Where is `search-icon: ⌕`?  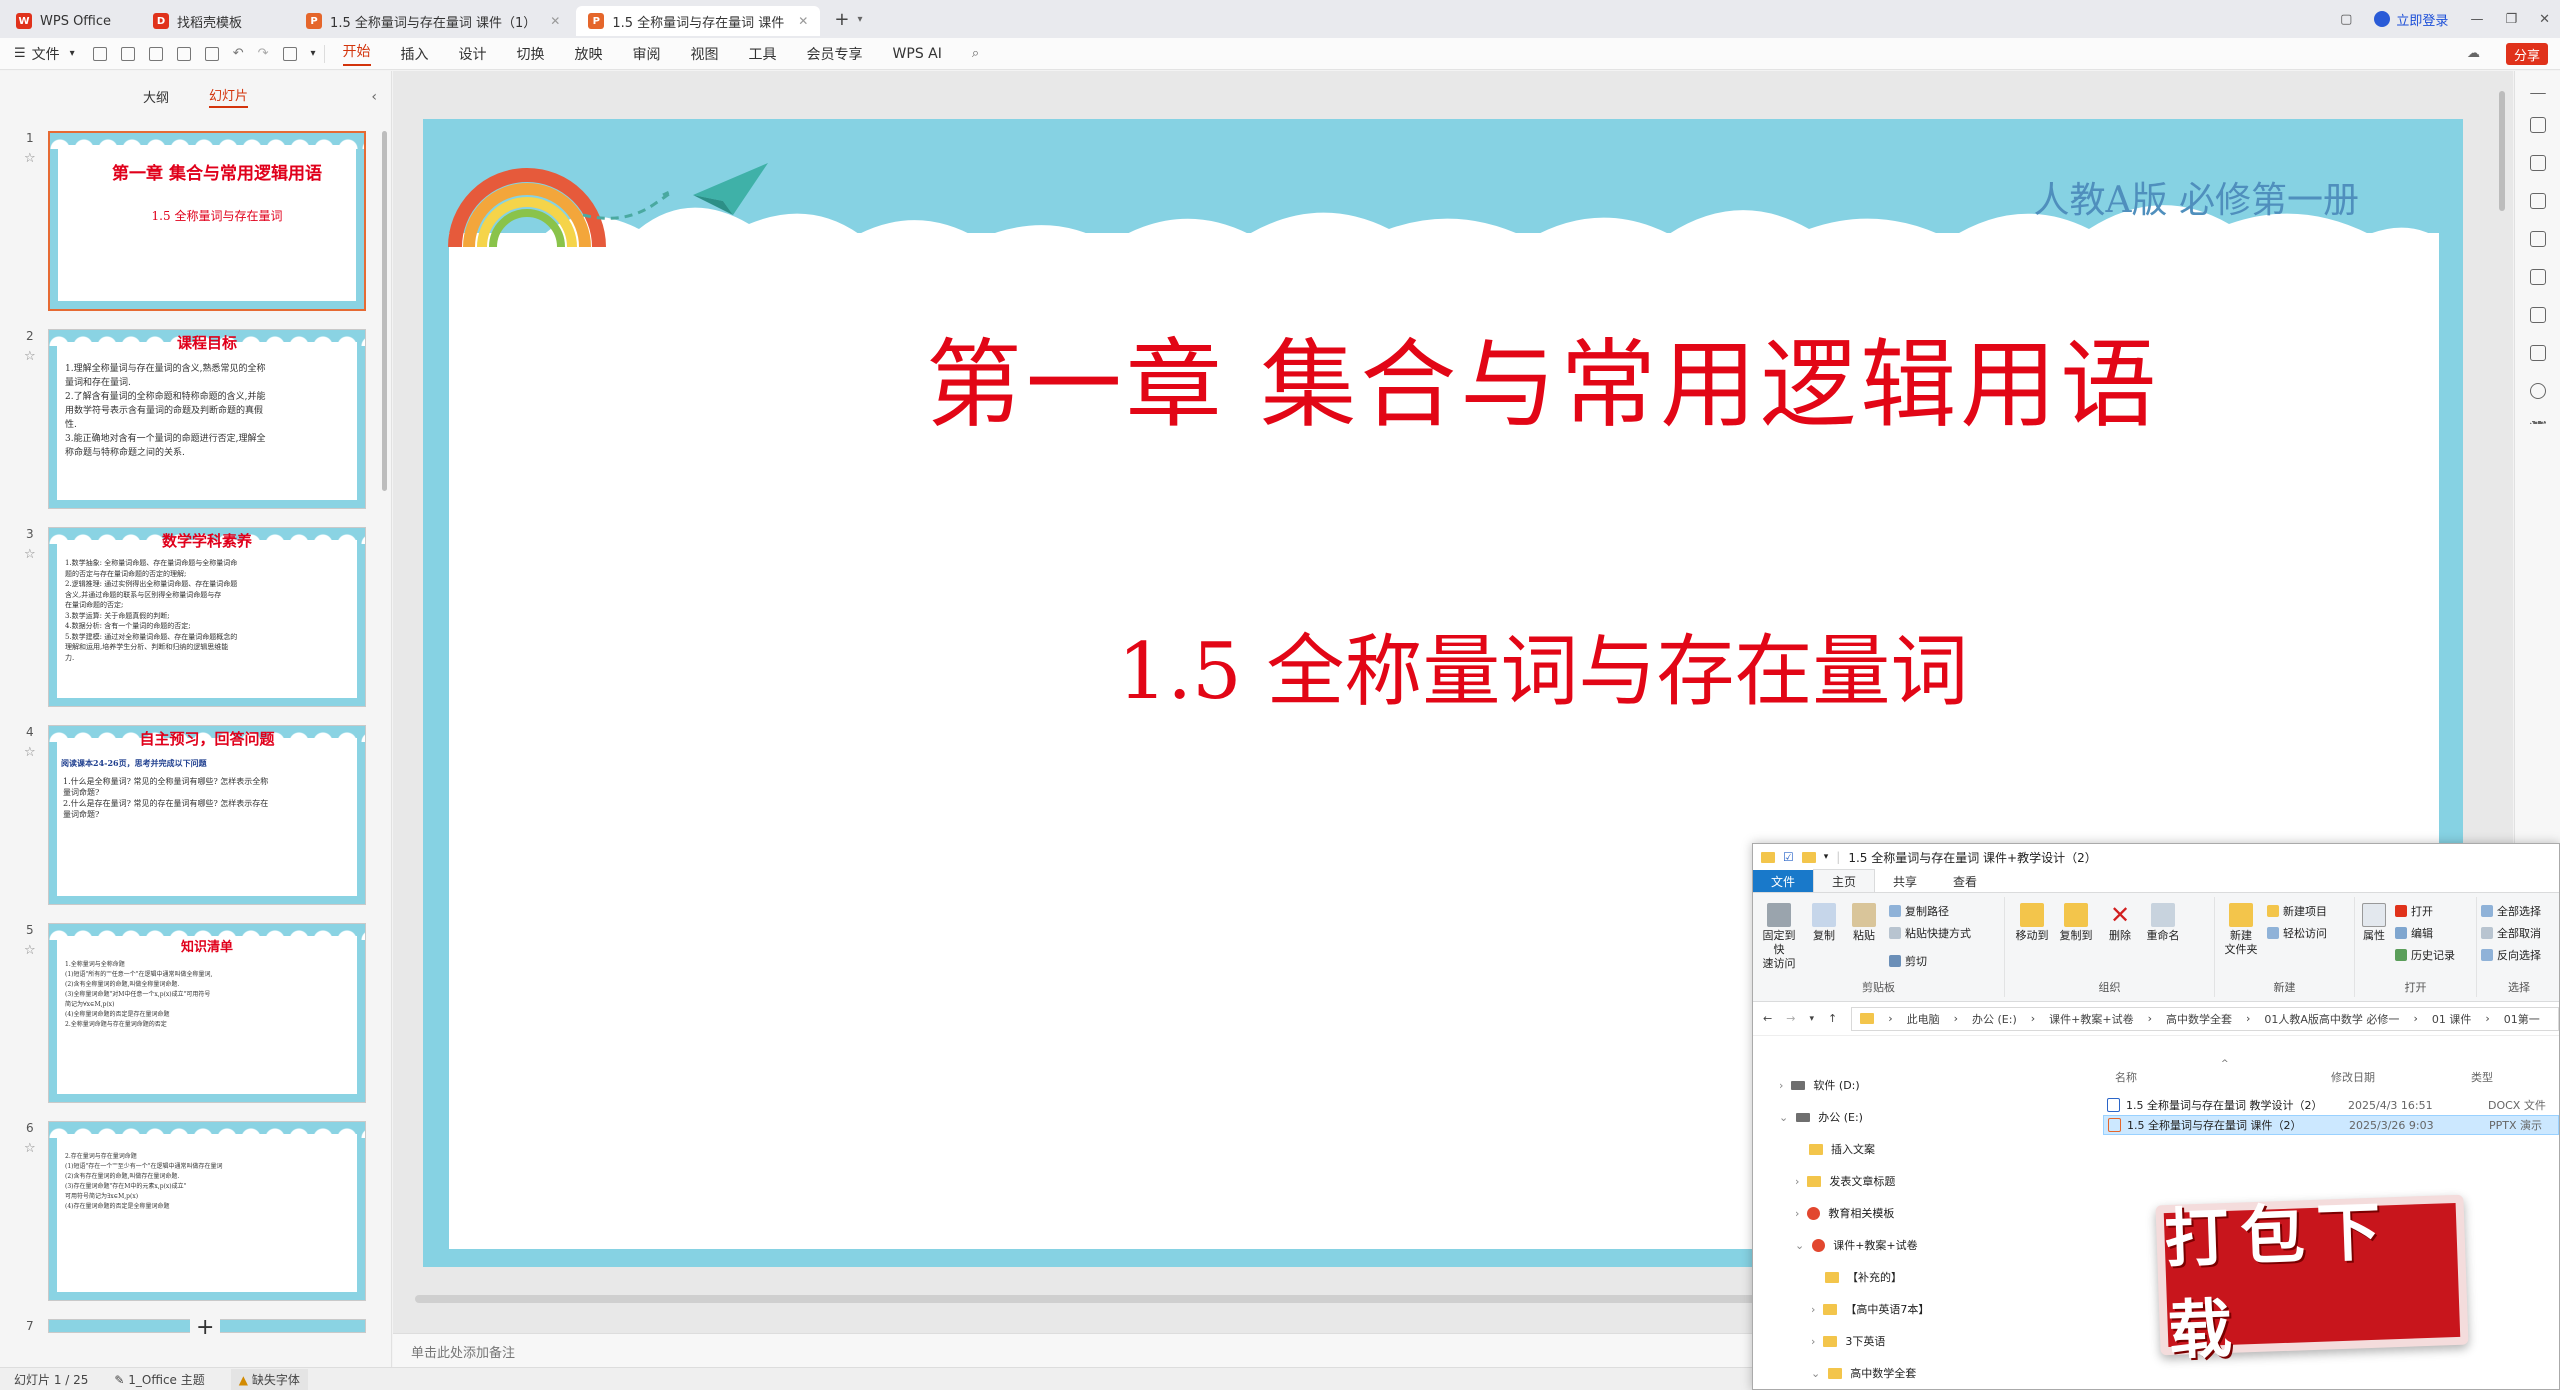
search-icon: ⌕ is located at coordinates (975, 53).